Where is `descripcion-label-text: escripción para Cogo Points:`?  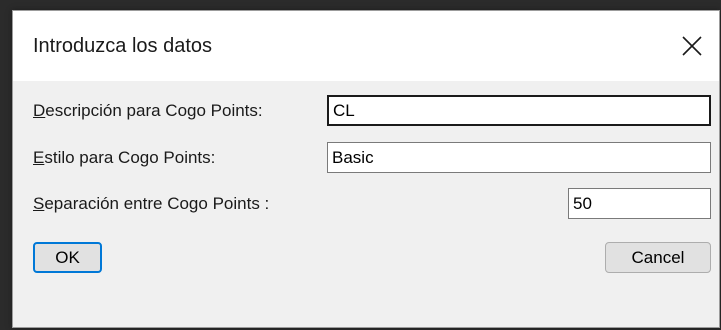
descripcion-label-text: escripción para Cogo Points: is located at coordinates (154, 110).